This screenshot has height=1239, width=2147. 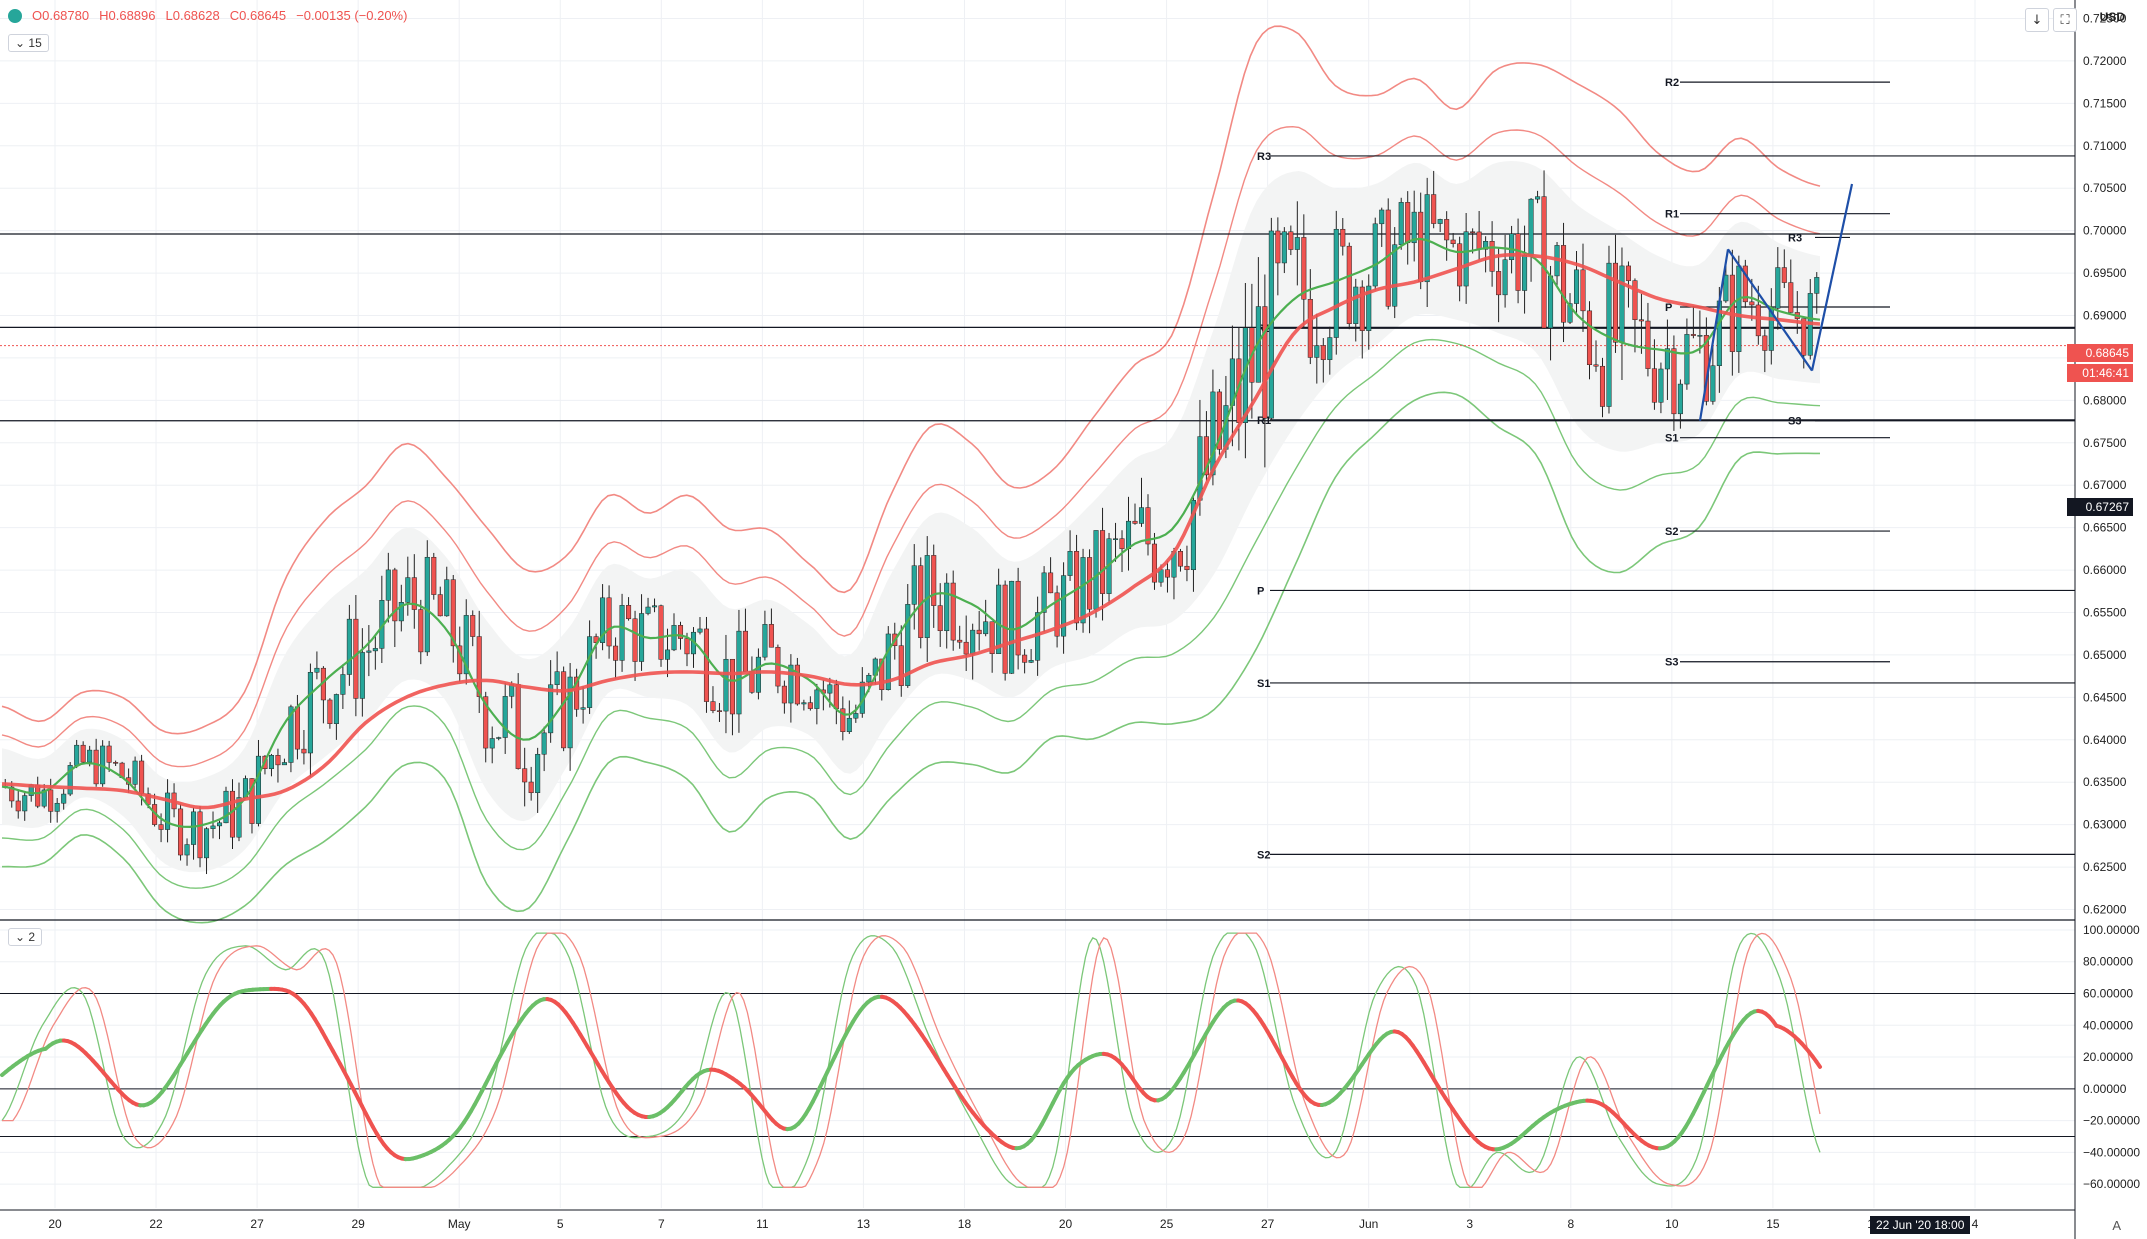 I want to click on price-tick-label: 0.70500, so click(x=2105, y=188).